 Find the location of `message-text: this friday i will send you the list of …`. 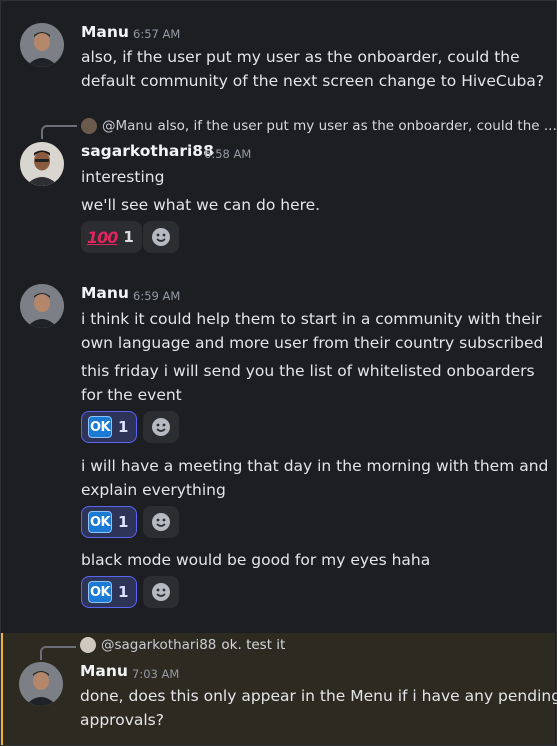

message-text: this friday i will send you the list of … is located at coordinates (308, 371).